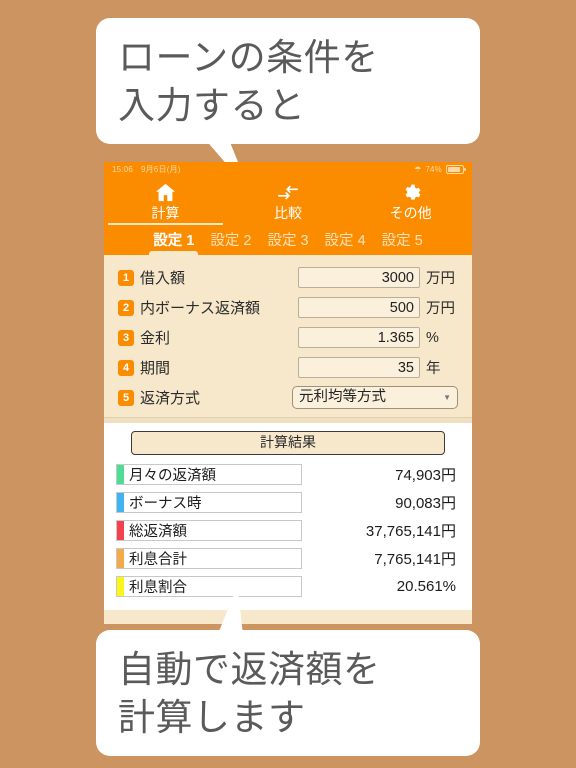  What do you see at coordinates (415, 559) in the screenshot?
I see `result-value-total-interest: 7,765,141円` at bounding box center [415, 559].